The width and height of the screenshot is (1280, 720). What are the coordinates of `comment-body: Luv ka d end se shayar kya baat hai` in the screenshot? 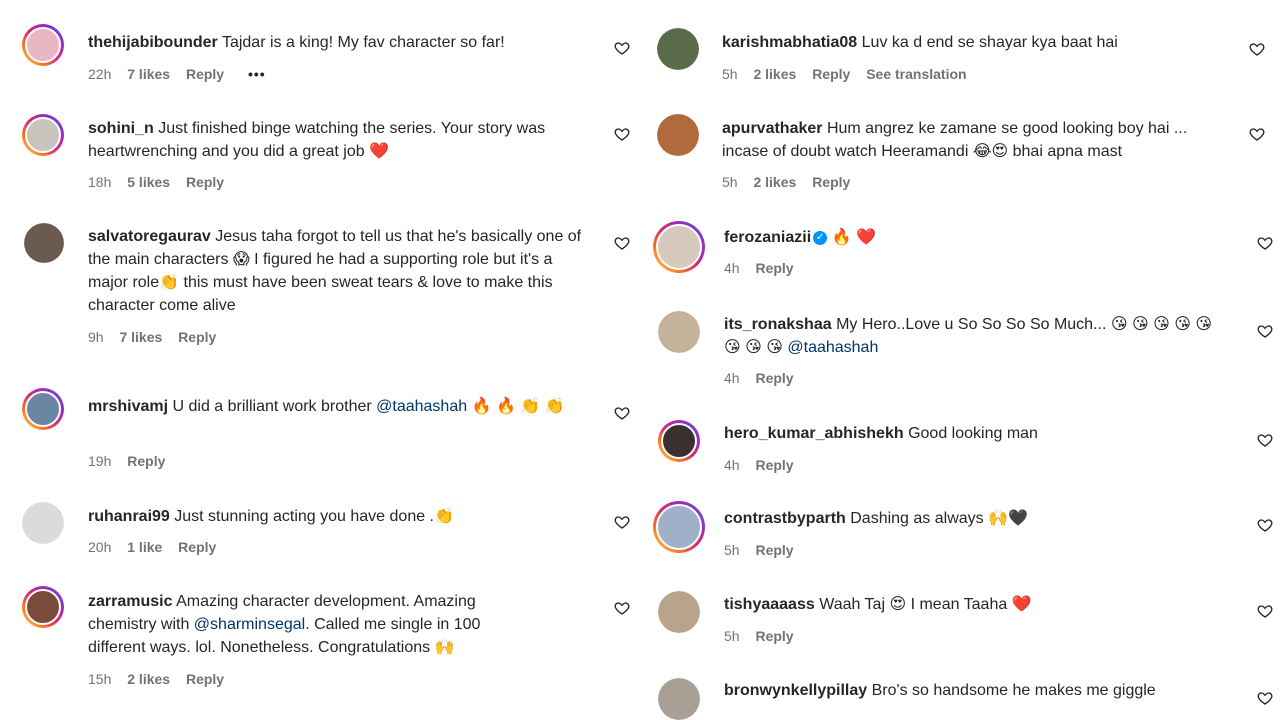 It's located at (989, 42).